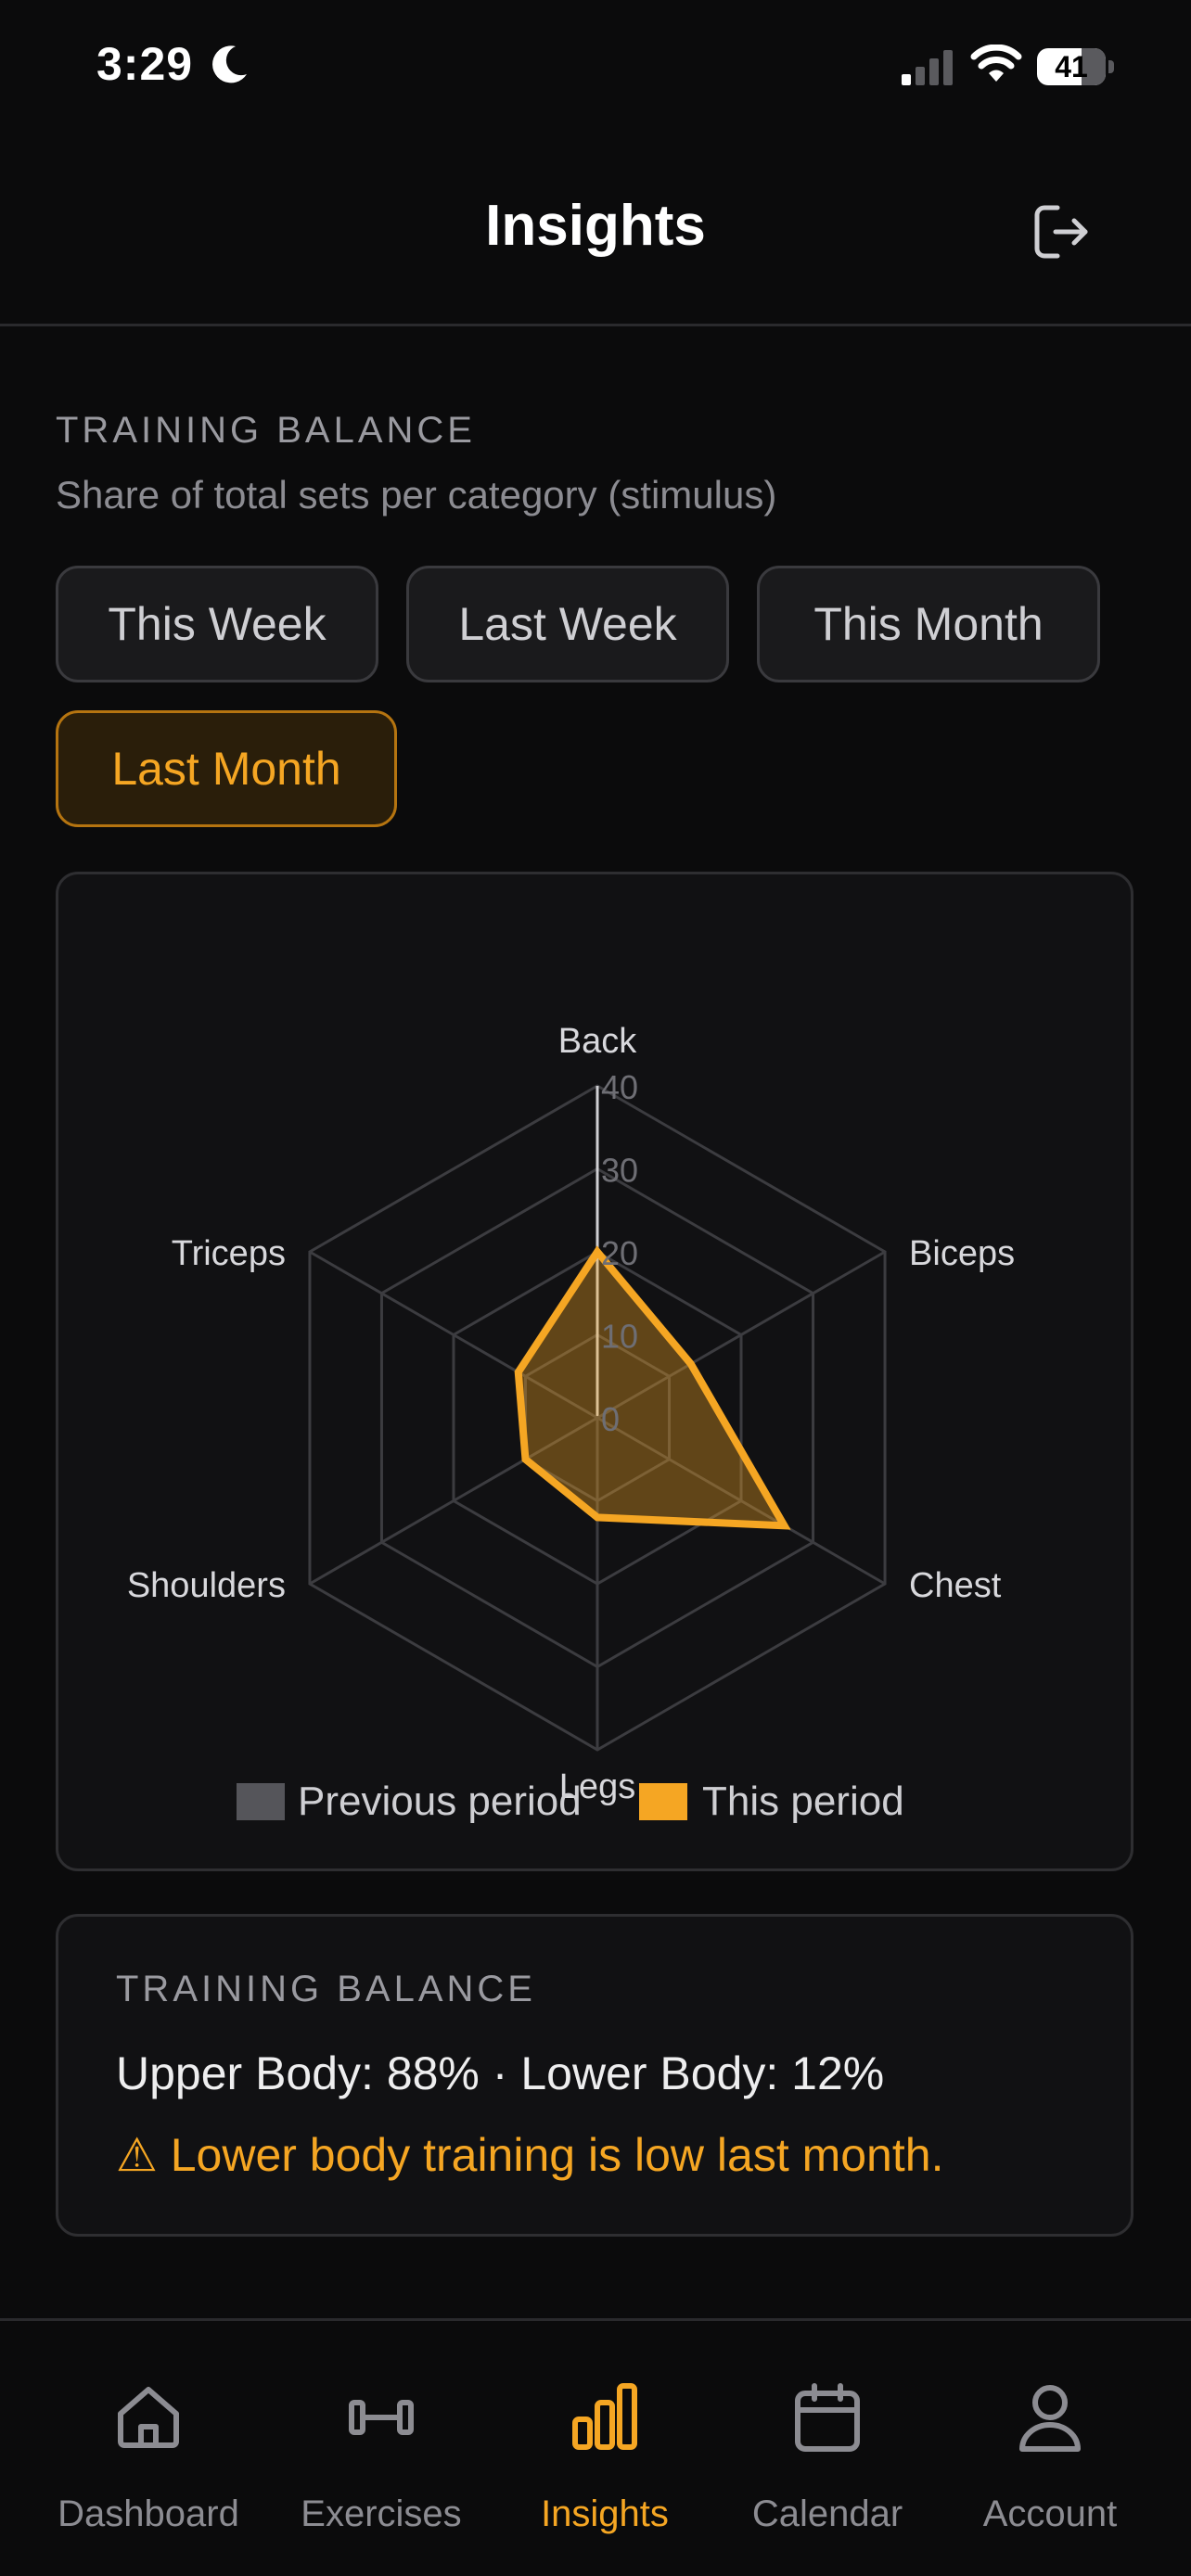 Image resolution: width=1191 pixels, height=2576 pixels. Describe the element at coordinates (381, 2448) in the screenshot. I see `tab-exercises: Exercises` at that location.